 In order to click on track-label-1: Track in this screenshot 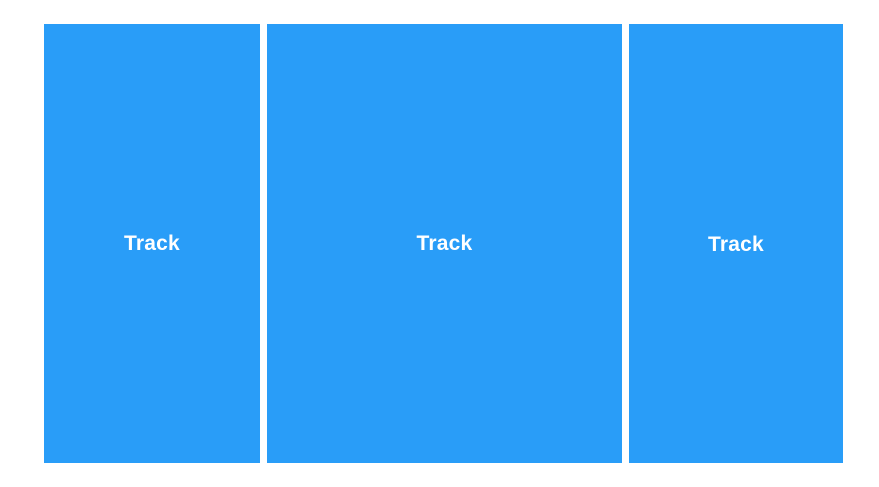, I will do `click(152, 243)`.